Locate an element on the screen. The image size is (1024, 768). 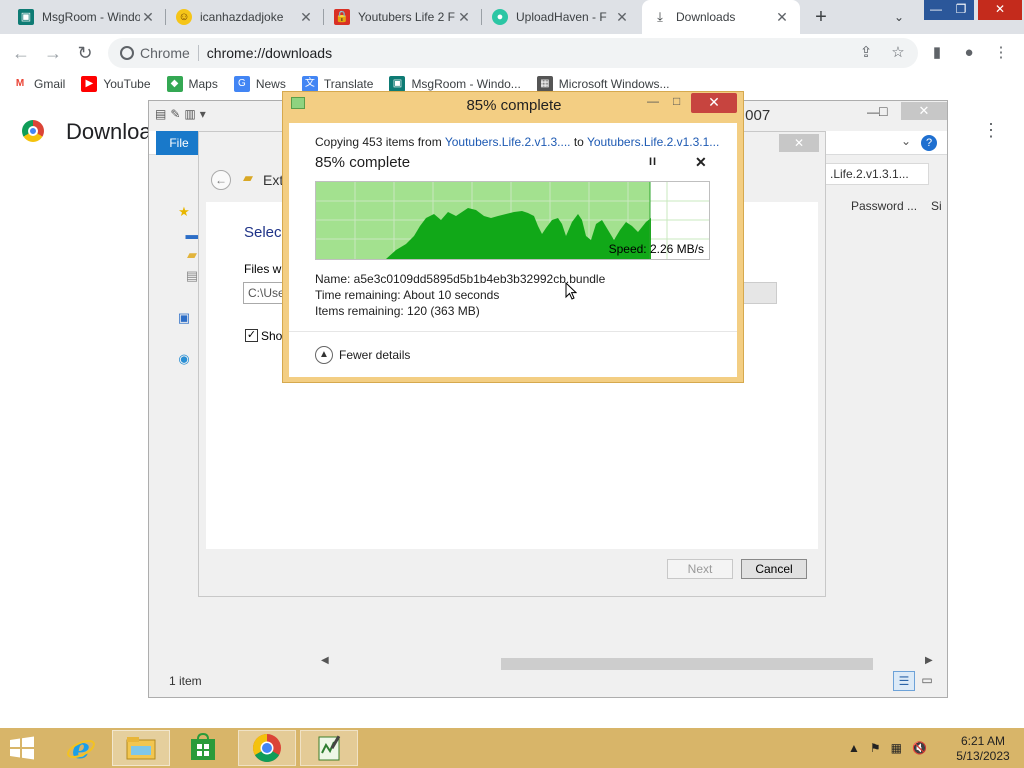
volume-muted-icon: 🔇 is located at coordinates (919, 748).